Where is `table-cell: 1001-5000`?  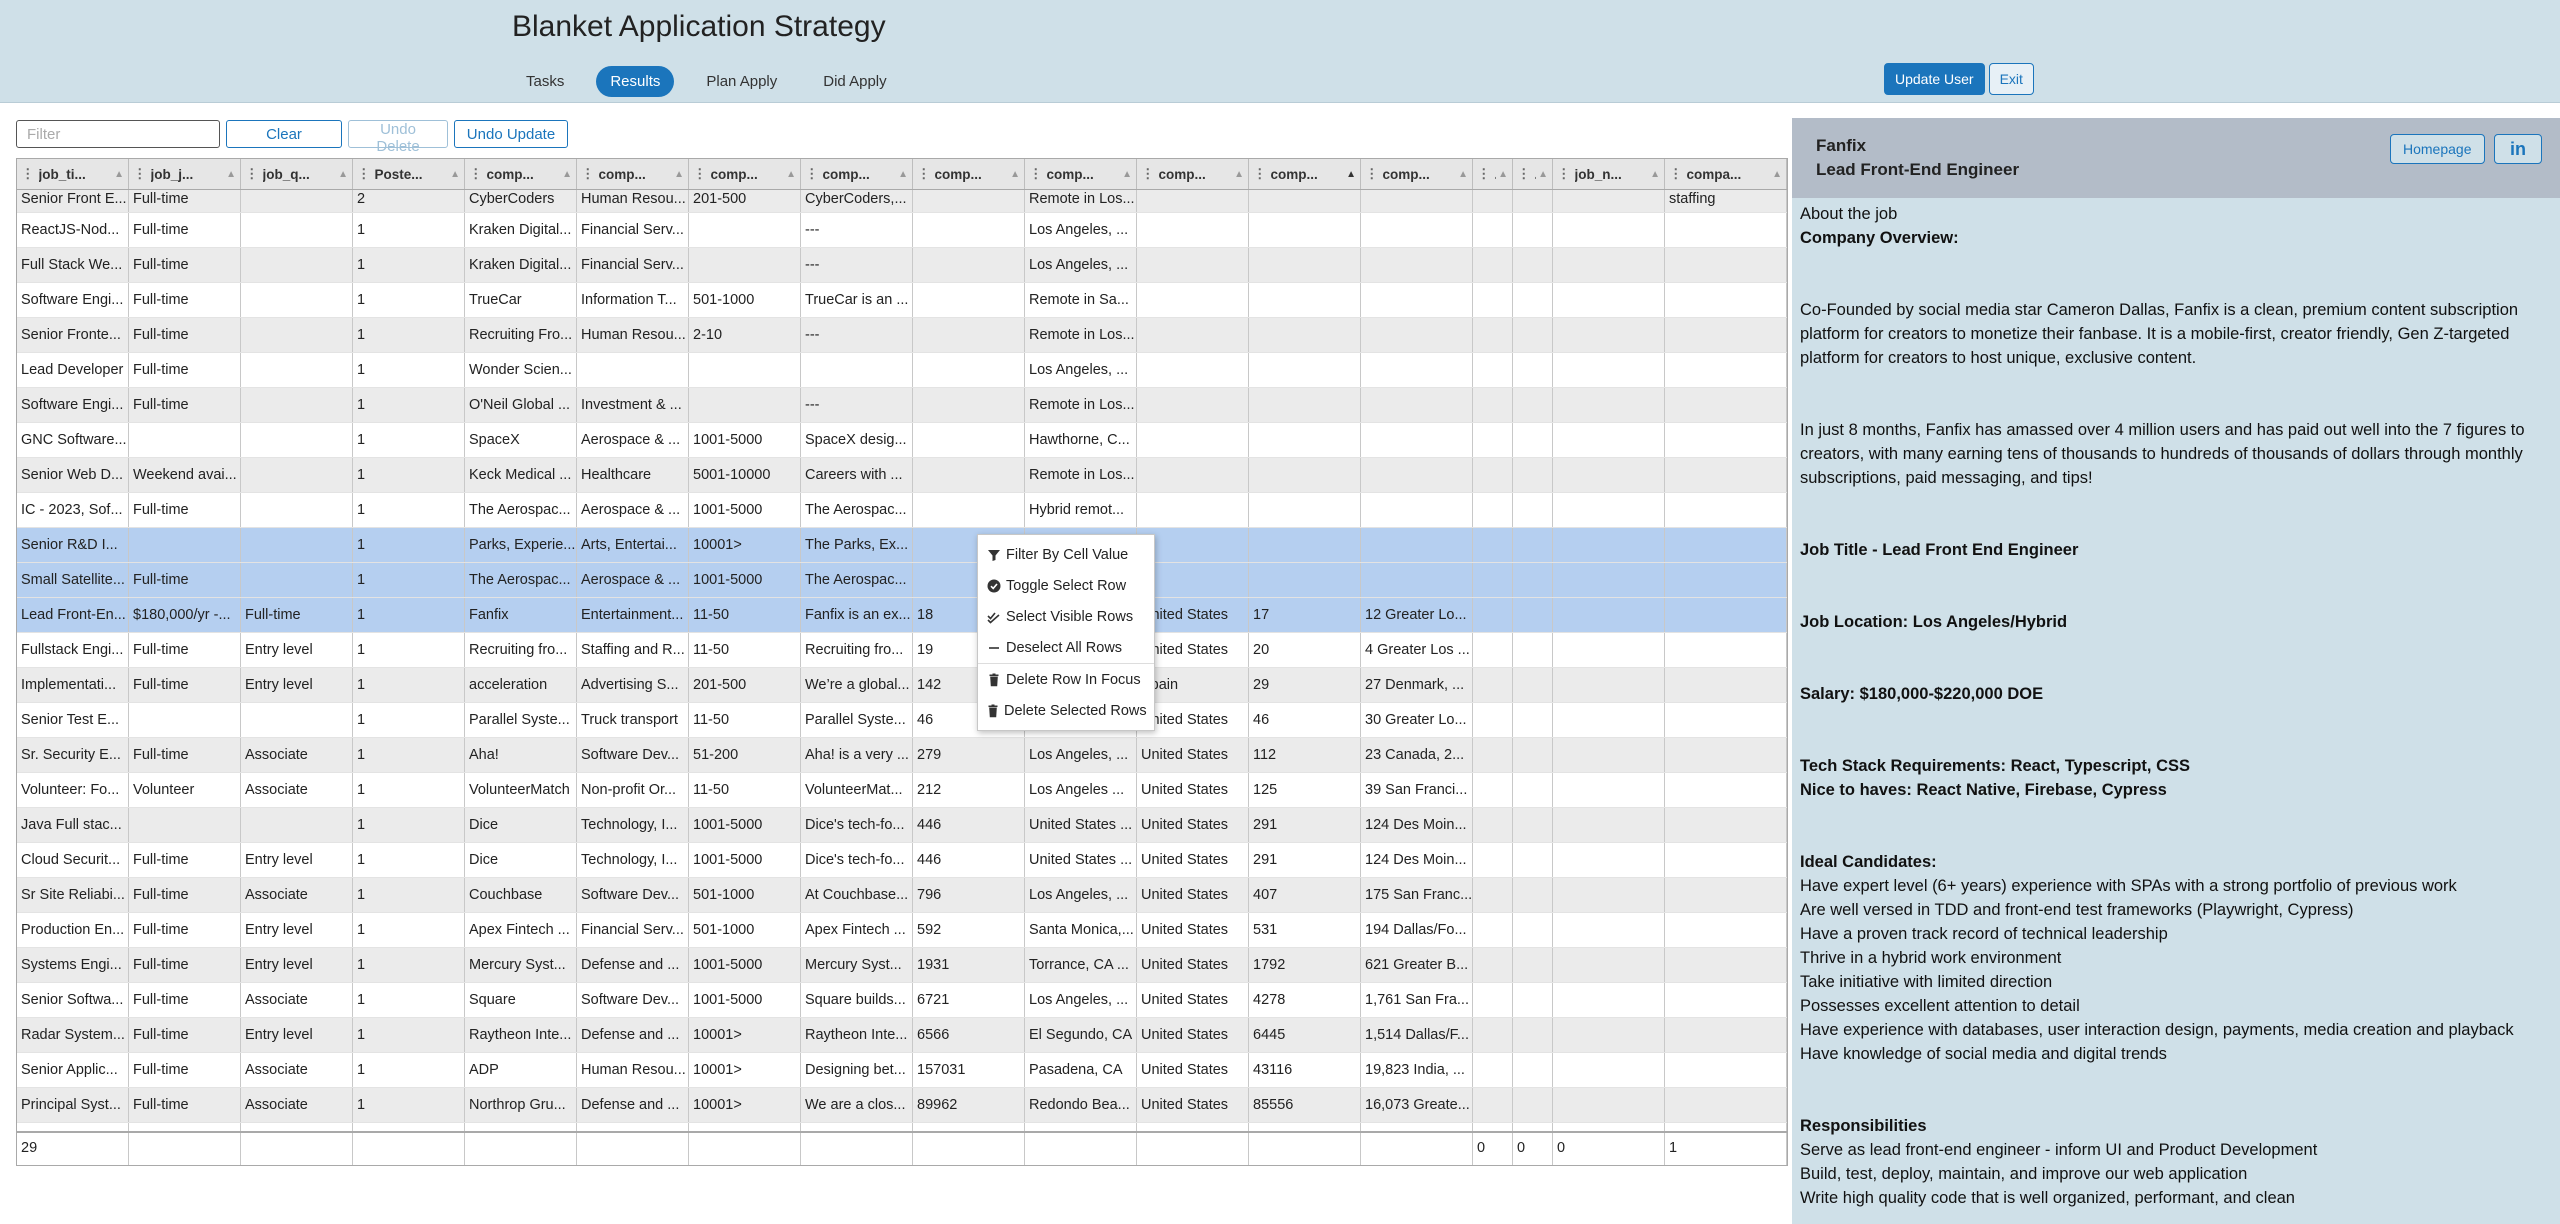 table-cell: 1001-5000 is located at coordinates (745, 860).